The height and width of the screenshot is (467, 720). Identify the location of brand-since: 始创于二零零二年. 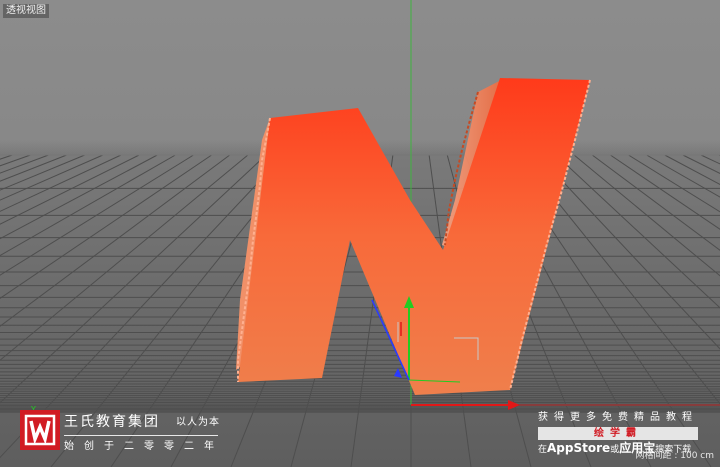
(144, 446).